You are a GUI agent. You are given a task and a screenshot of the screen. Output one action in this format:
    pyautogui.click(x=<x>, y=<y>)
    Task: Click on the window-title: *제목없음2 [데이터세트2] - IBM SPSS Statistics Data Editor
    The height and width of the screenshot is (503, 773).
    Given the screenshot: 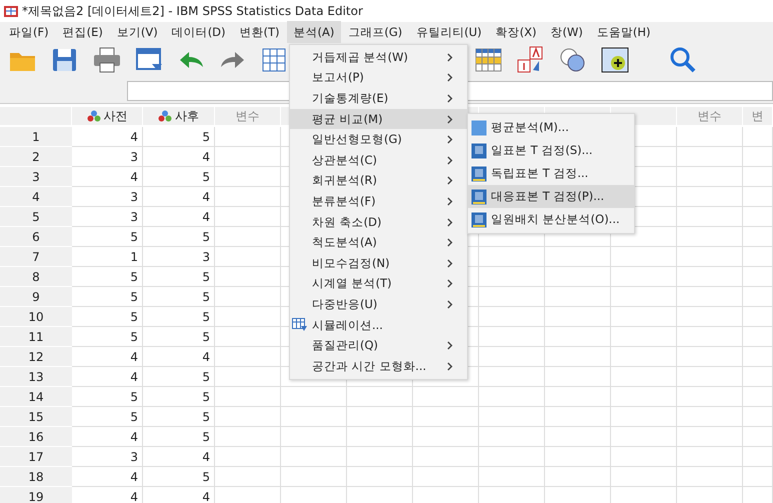 What is the action you would take?
    pyautogui.click(x=192, y=11)
    